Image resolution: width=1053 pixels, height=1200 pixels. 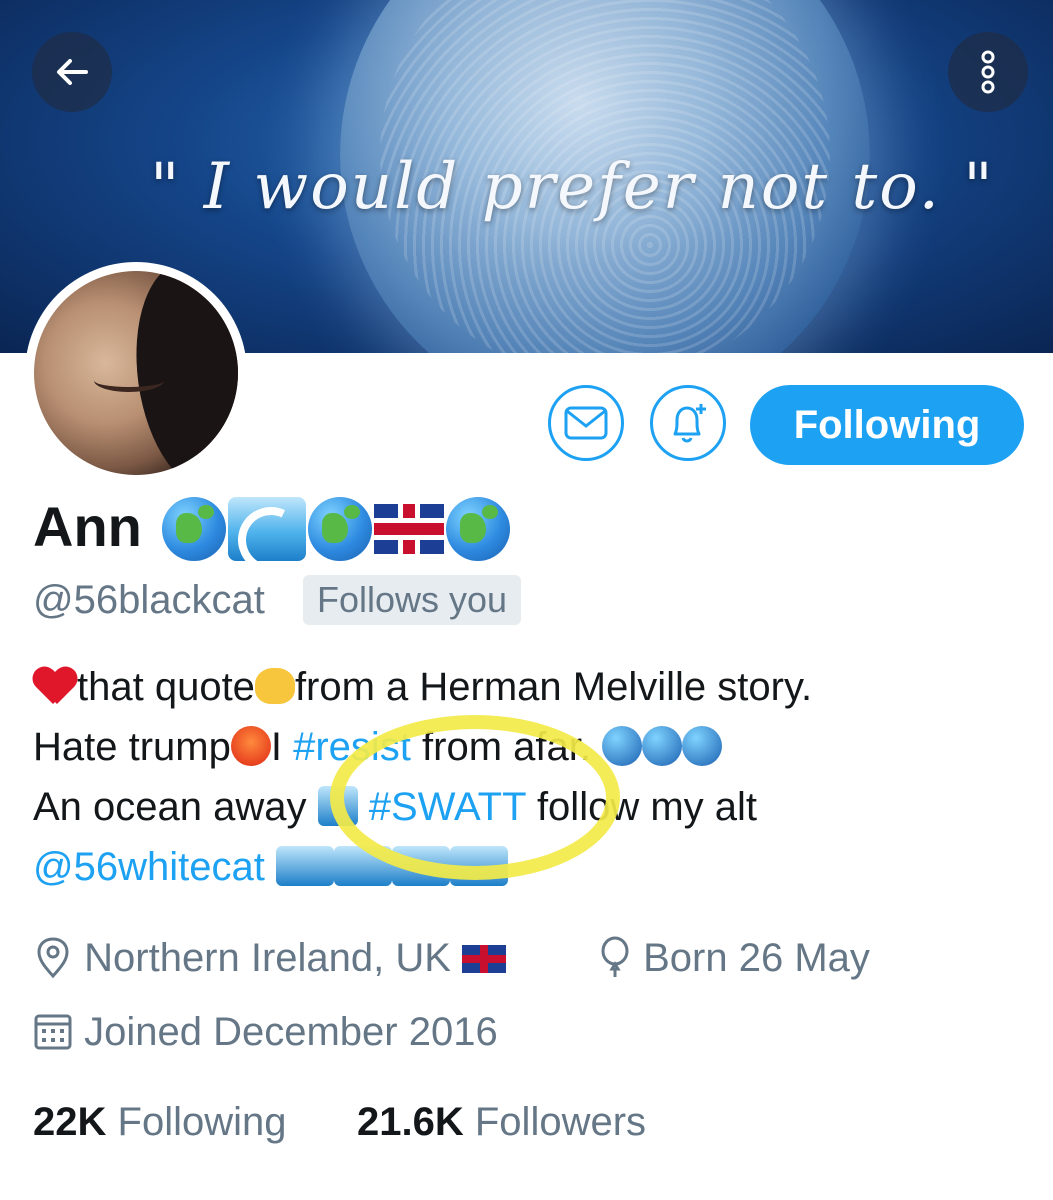 I want to click on arrow-left-icon, so click(x=72, y=72).